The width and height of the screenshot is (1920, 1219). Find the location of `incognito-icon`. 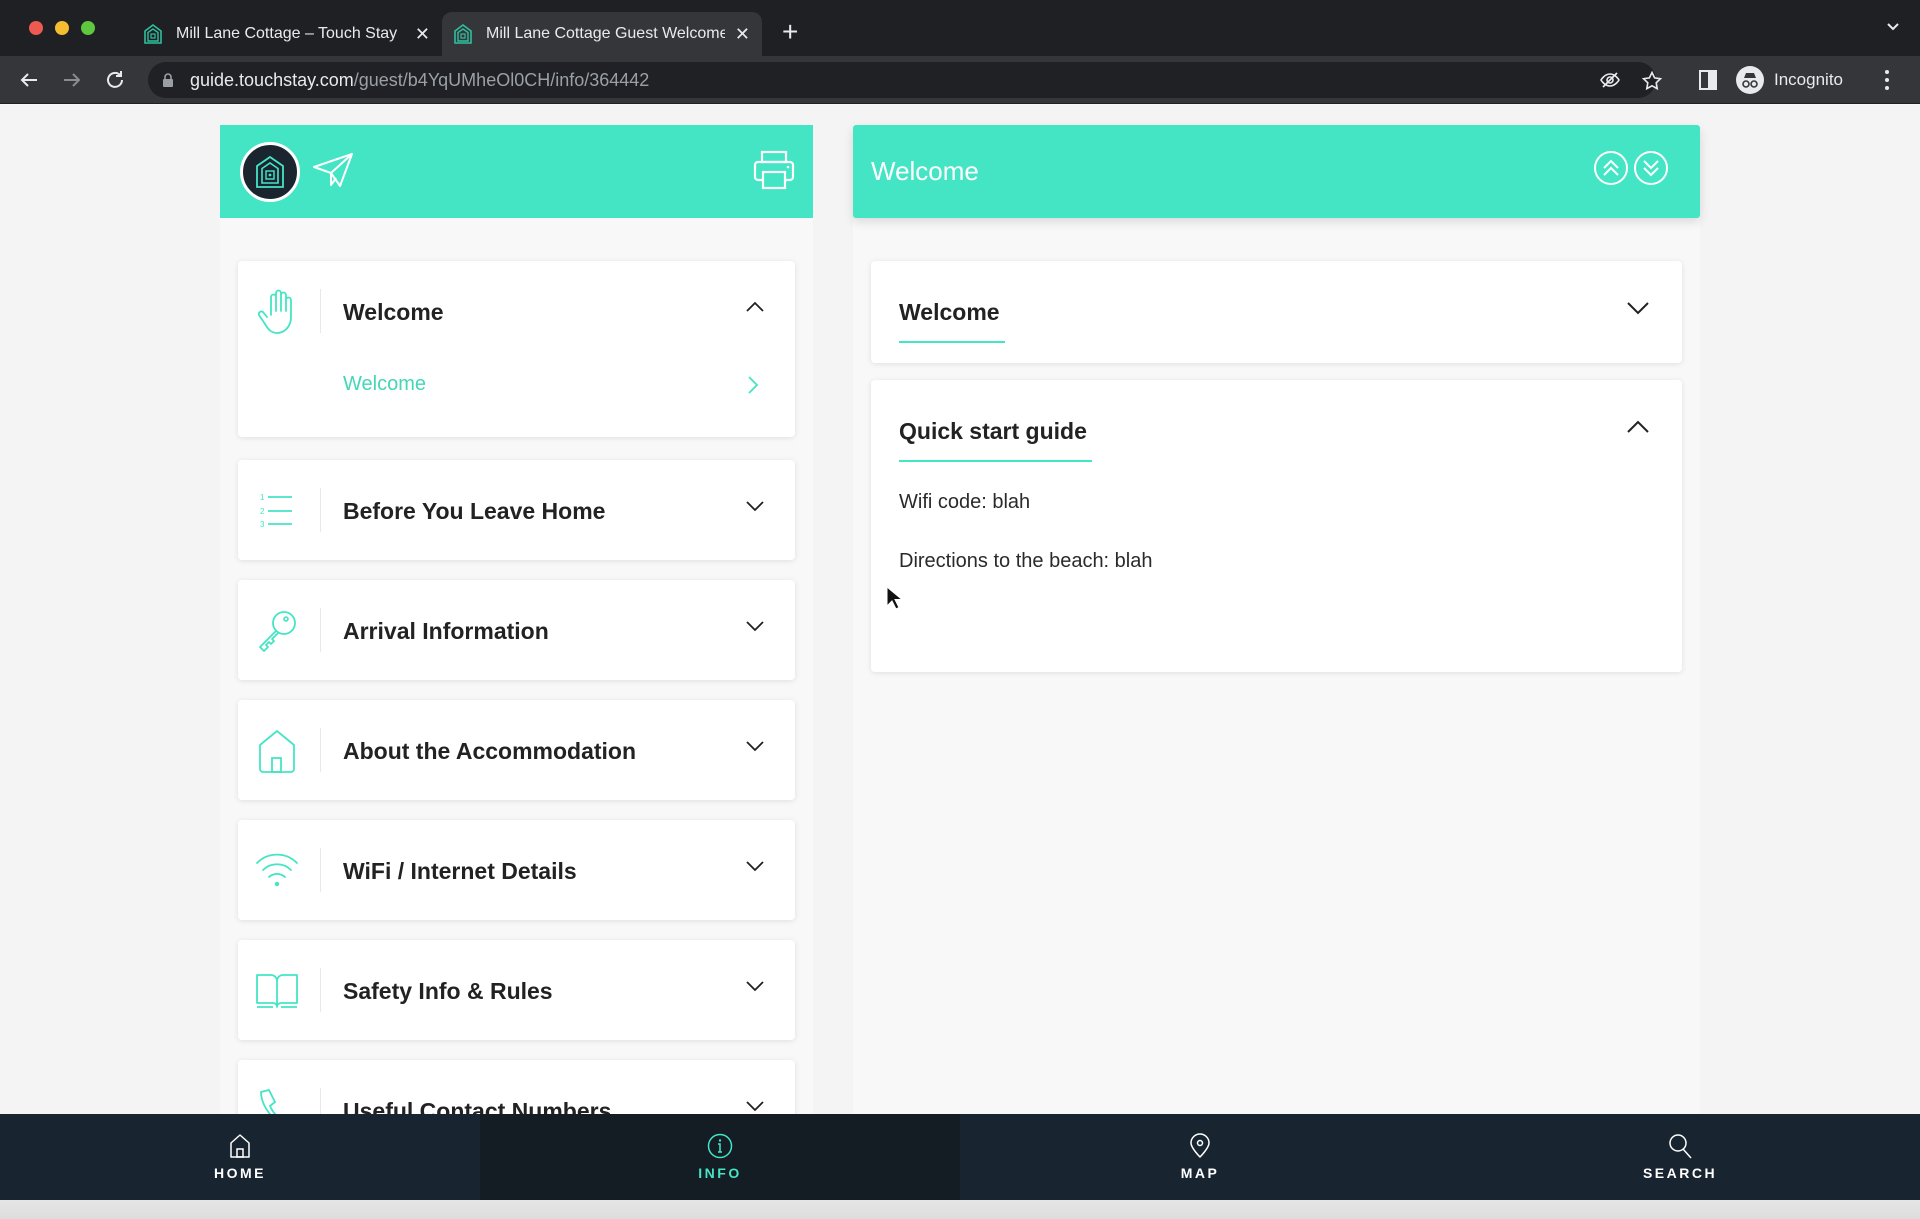

incognito-icon is located at coordinates (1750, 80).